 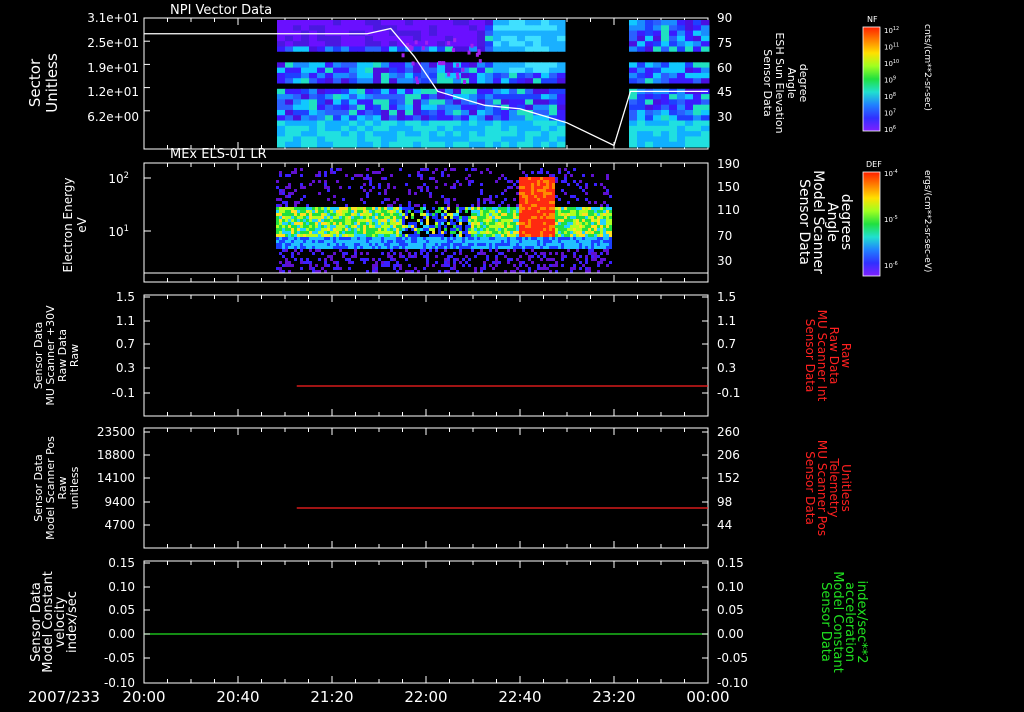 I want to click on y-tick-label-right: 90, so click(x=724, y=18).